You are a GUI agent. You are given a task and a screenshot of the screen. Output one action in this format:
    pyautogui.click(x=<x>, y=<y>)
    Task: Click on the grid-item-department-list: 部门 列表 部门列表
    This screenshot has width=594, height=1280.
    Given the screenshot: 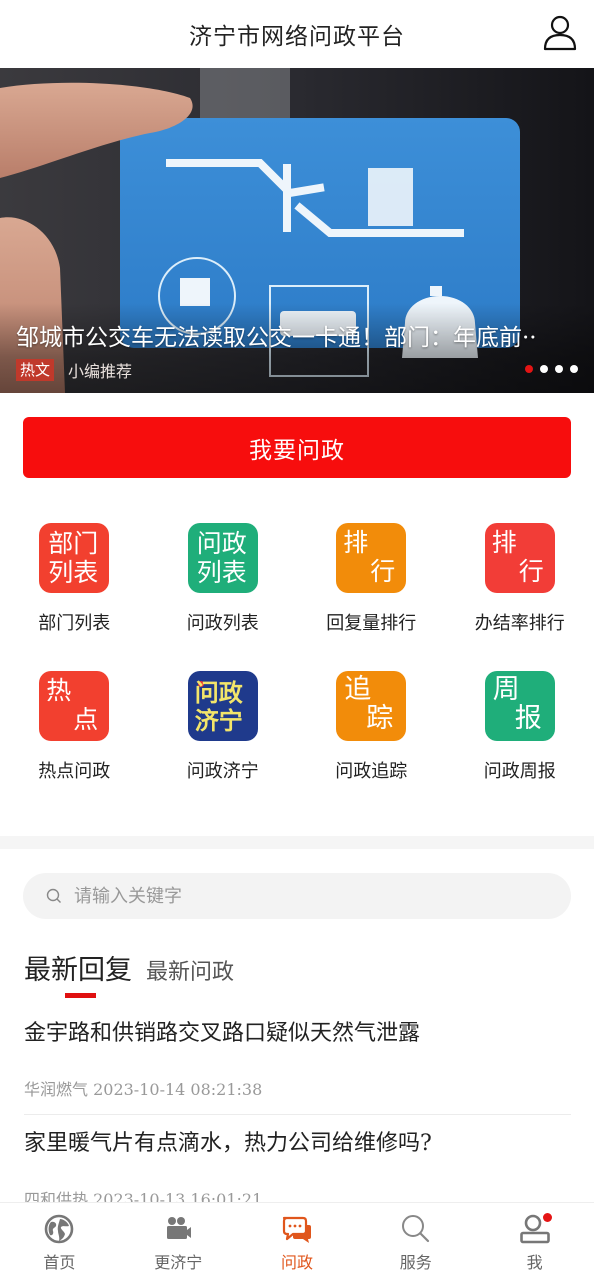 What is the action you would take?
    pyautogui.click(x=74, y=575)
    